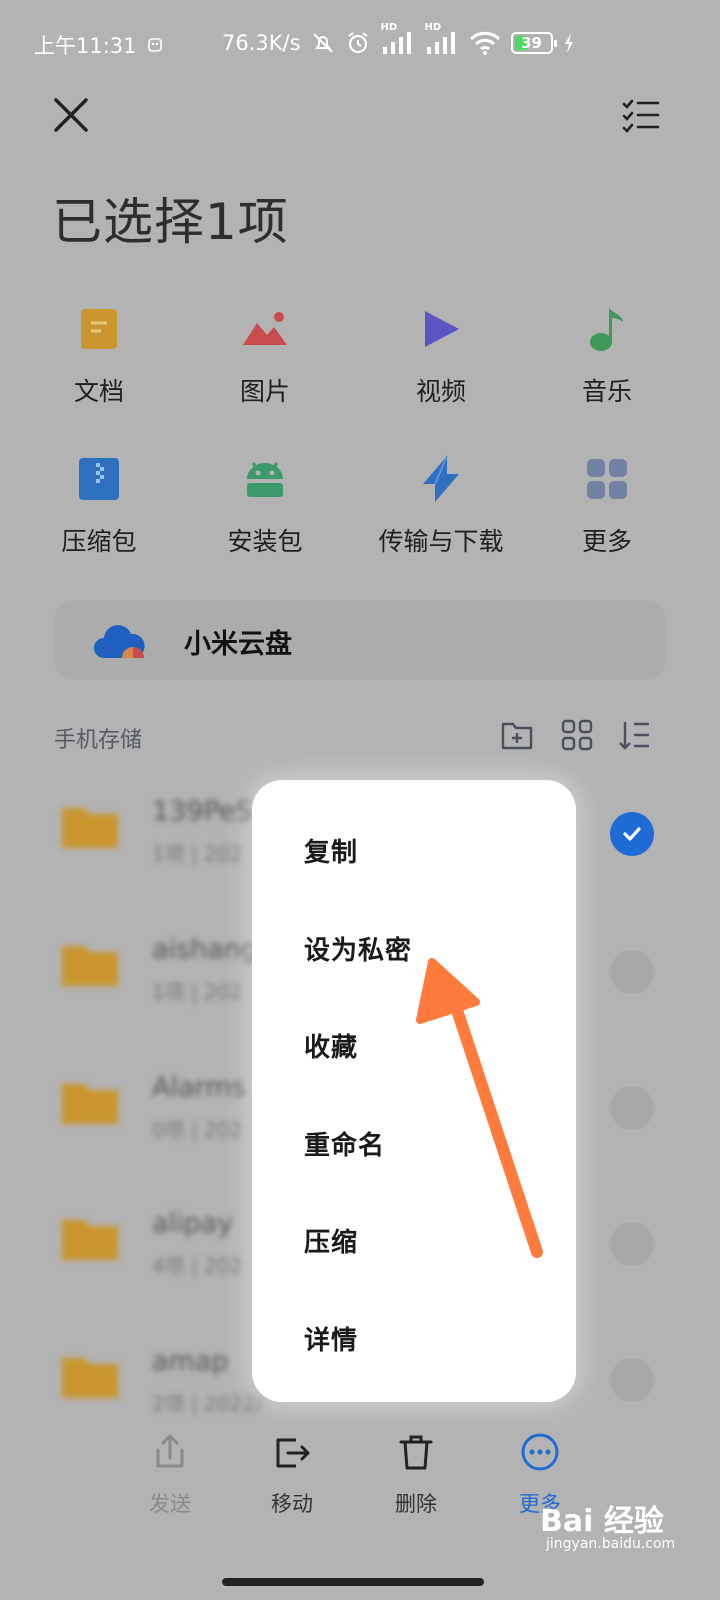  I want to click on category-label: 传输与下载, so click(441, 541).